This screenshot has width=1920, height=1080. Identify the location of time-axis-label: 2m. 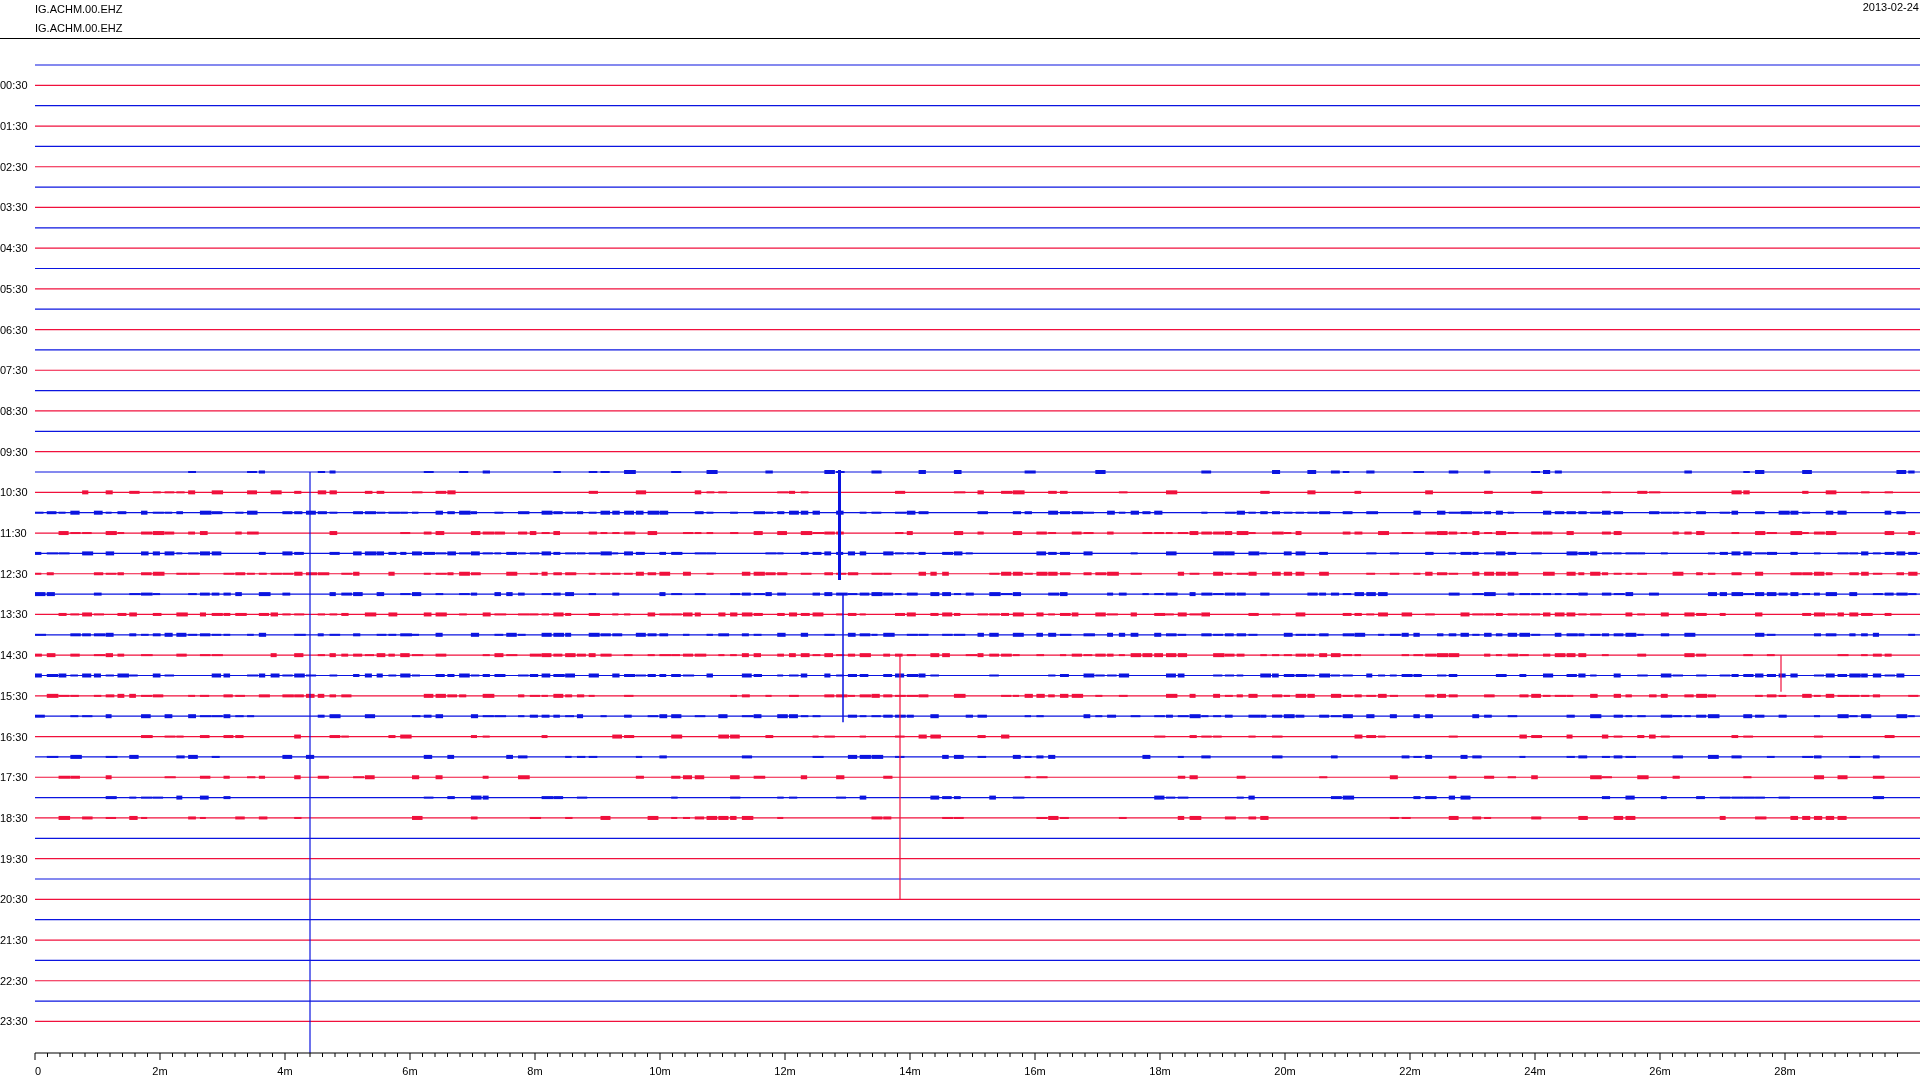
(160, 1071).